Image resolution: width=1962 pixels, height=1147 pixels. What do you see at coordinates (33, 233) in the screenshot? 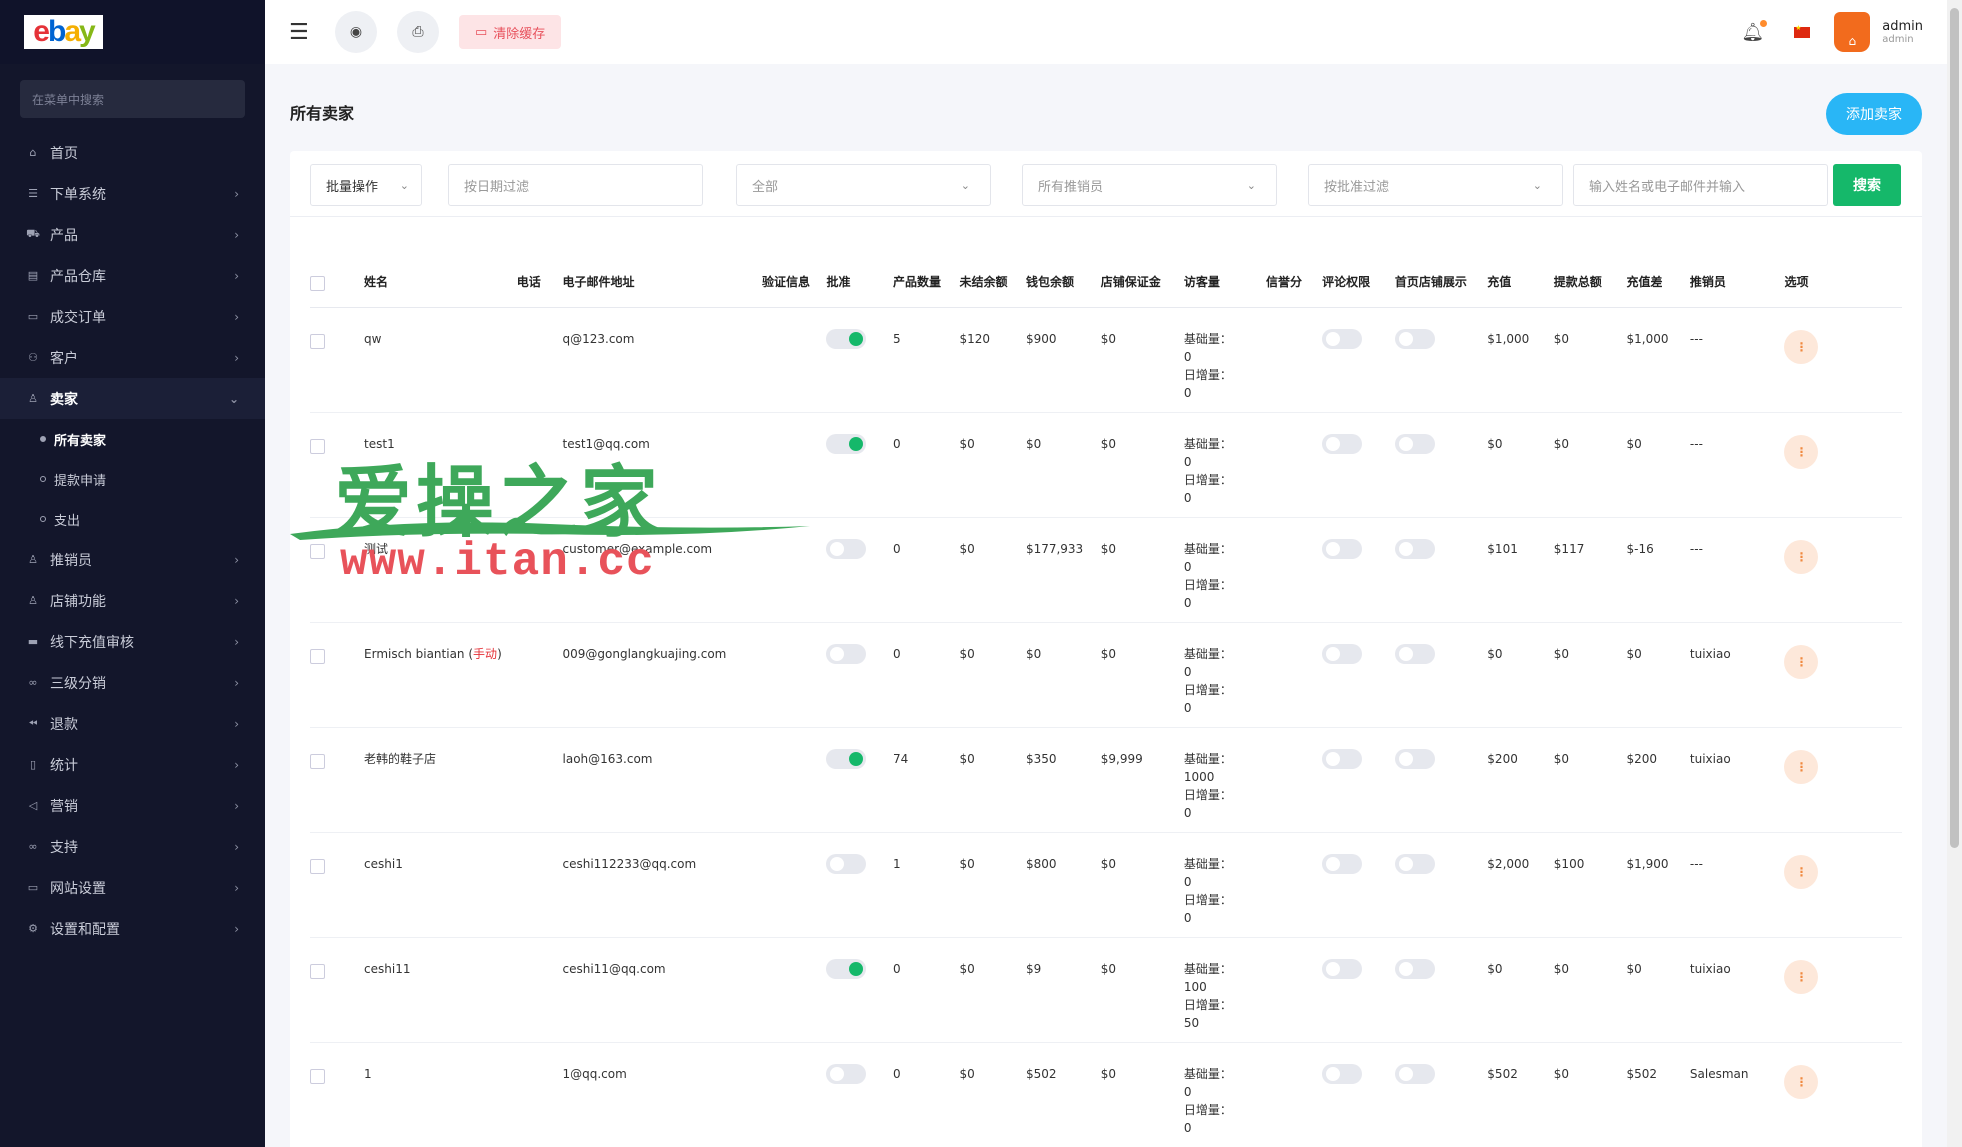
I see `cart-icon: ⛟` at bounding box center [33, 233].